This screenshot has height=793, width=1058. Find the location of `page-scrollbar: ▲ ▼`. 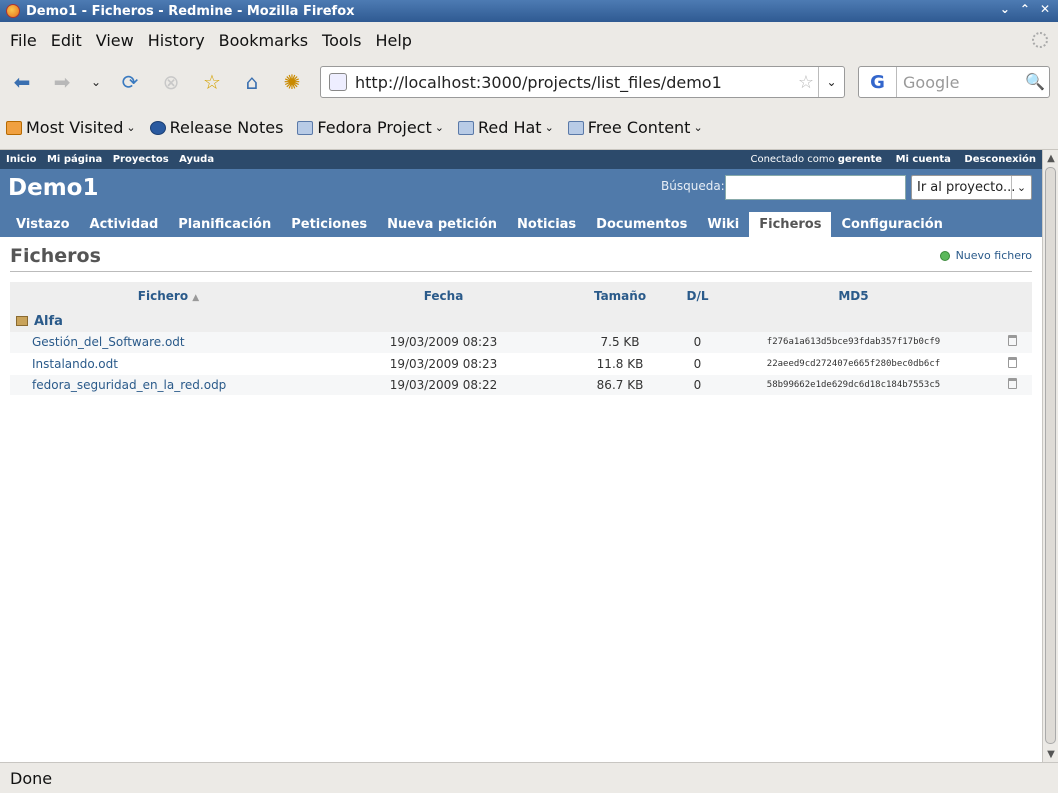

page-scrollbar: ▲ ▼ is located at coordinates (1050, 456).